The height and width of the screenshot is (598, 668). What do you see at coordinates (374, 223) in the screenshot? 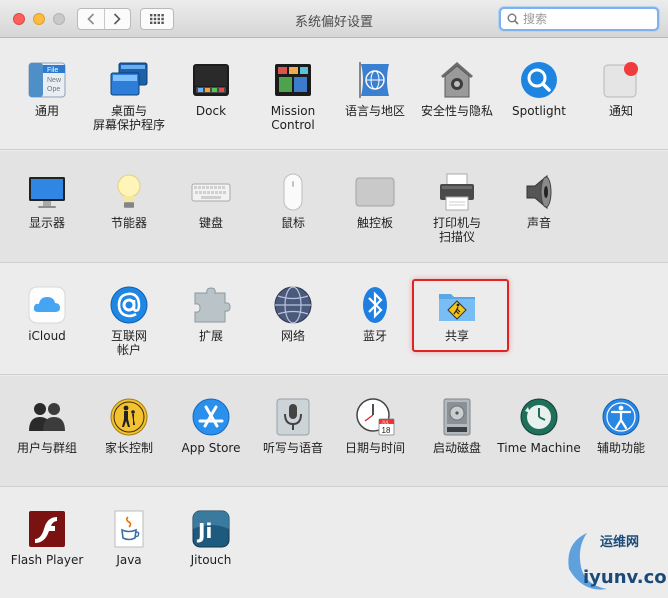
I see `pane-label: 触控板` at bounding box center [374, 223].